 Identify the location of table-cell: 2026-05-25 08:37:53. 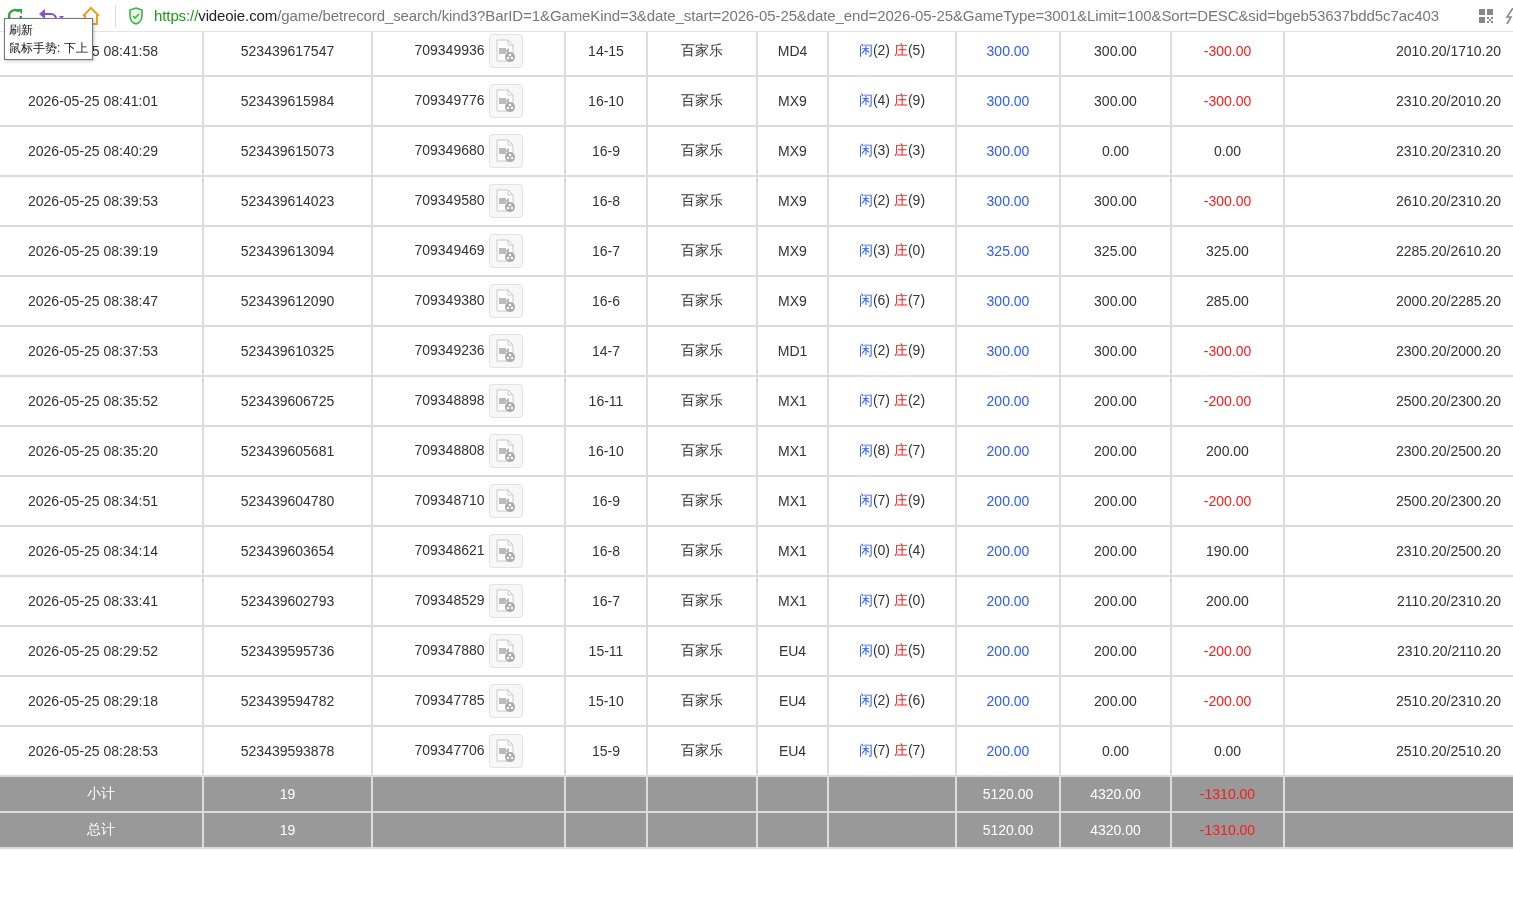
(101, 351).